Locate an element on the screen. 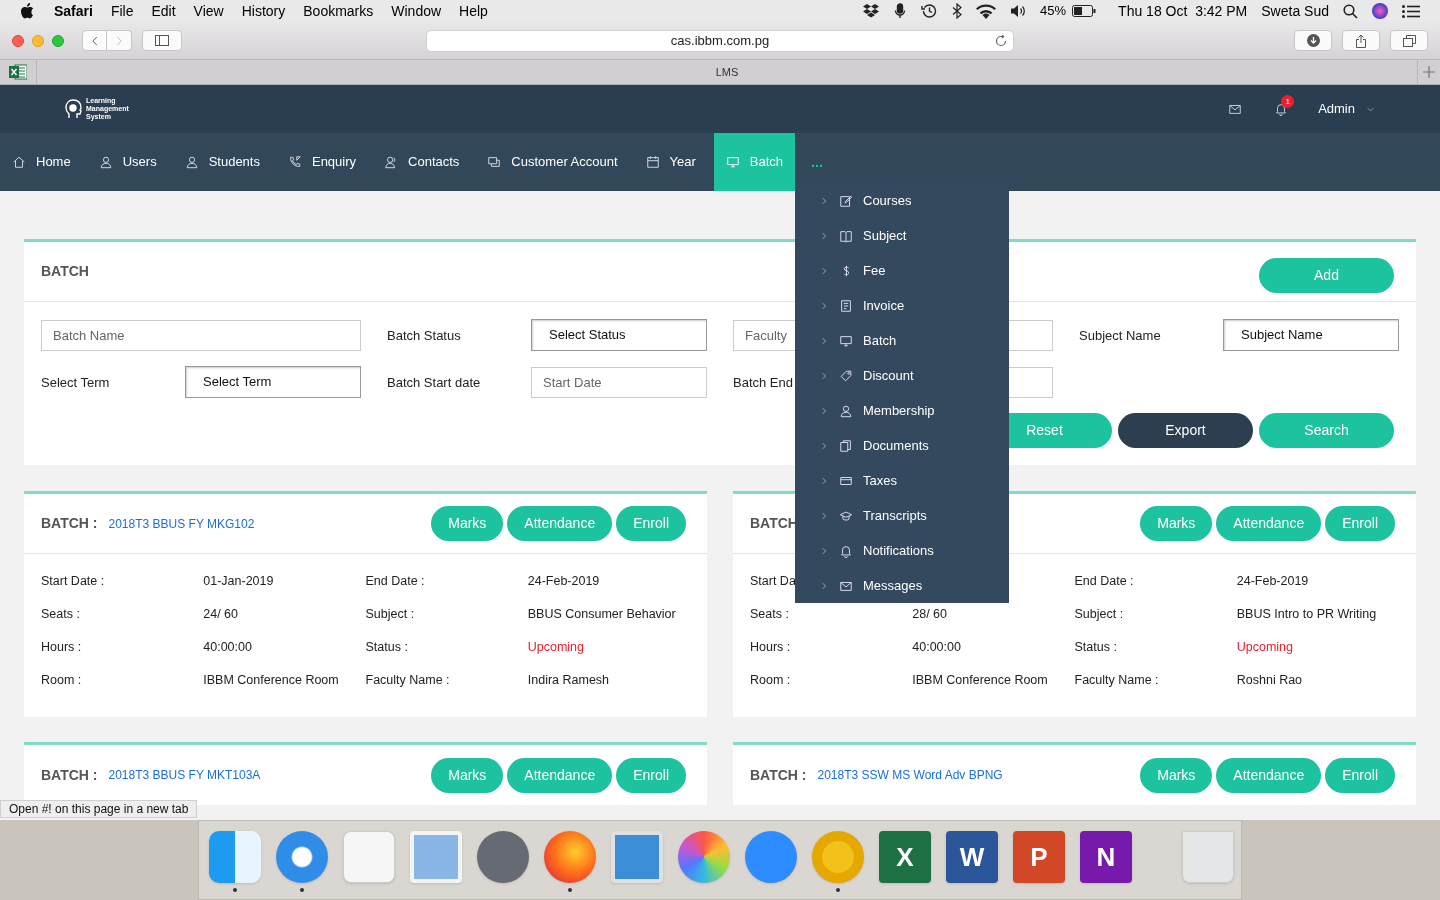 Image resolution: width=1440 pixels, height=900 pixels. detail-label: Start Date : is located at coordinates (73, 581).